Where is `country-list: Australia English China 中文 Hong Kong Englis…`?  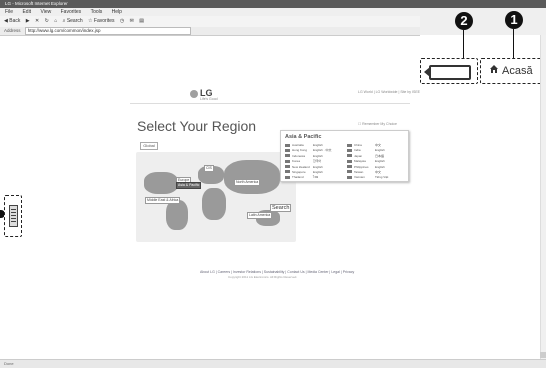
country-list: Australia English China 中文 Hong Kong Englis… is located at coordinates (345, 161).